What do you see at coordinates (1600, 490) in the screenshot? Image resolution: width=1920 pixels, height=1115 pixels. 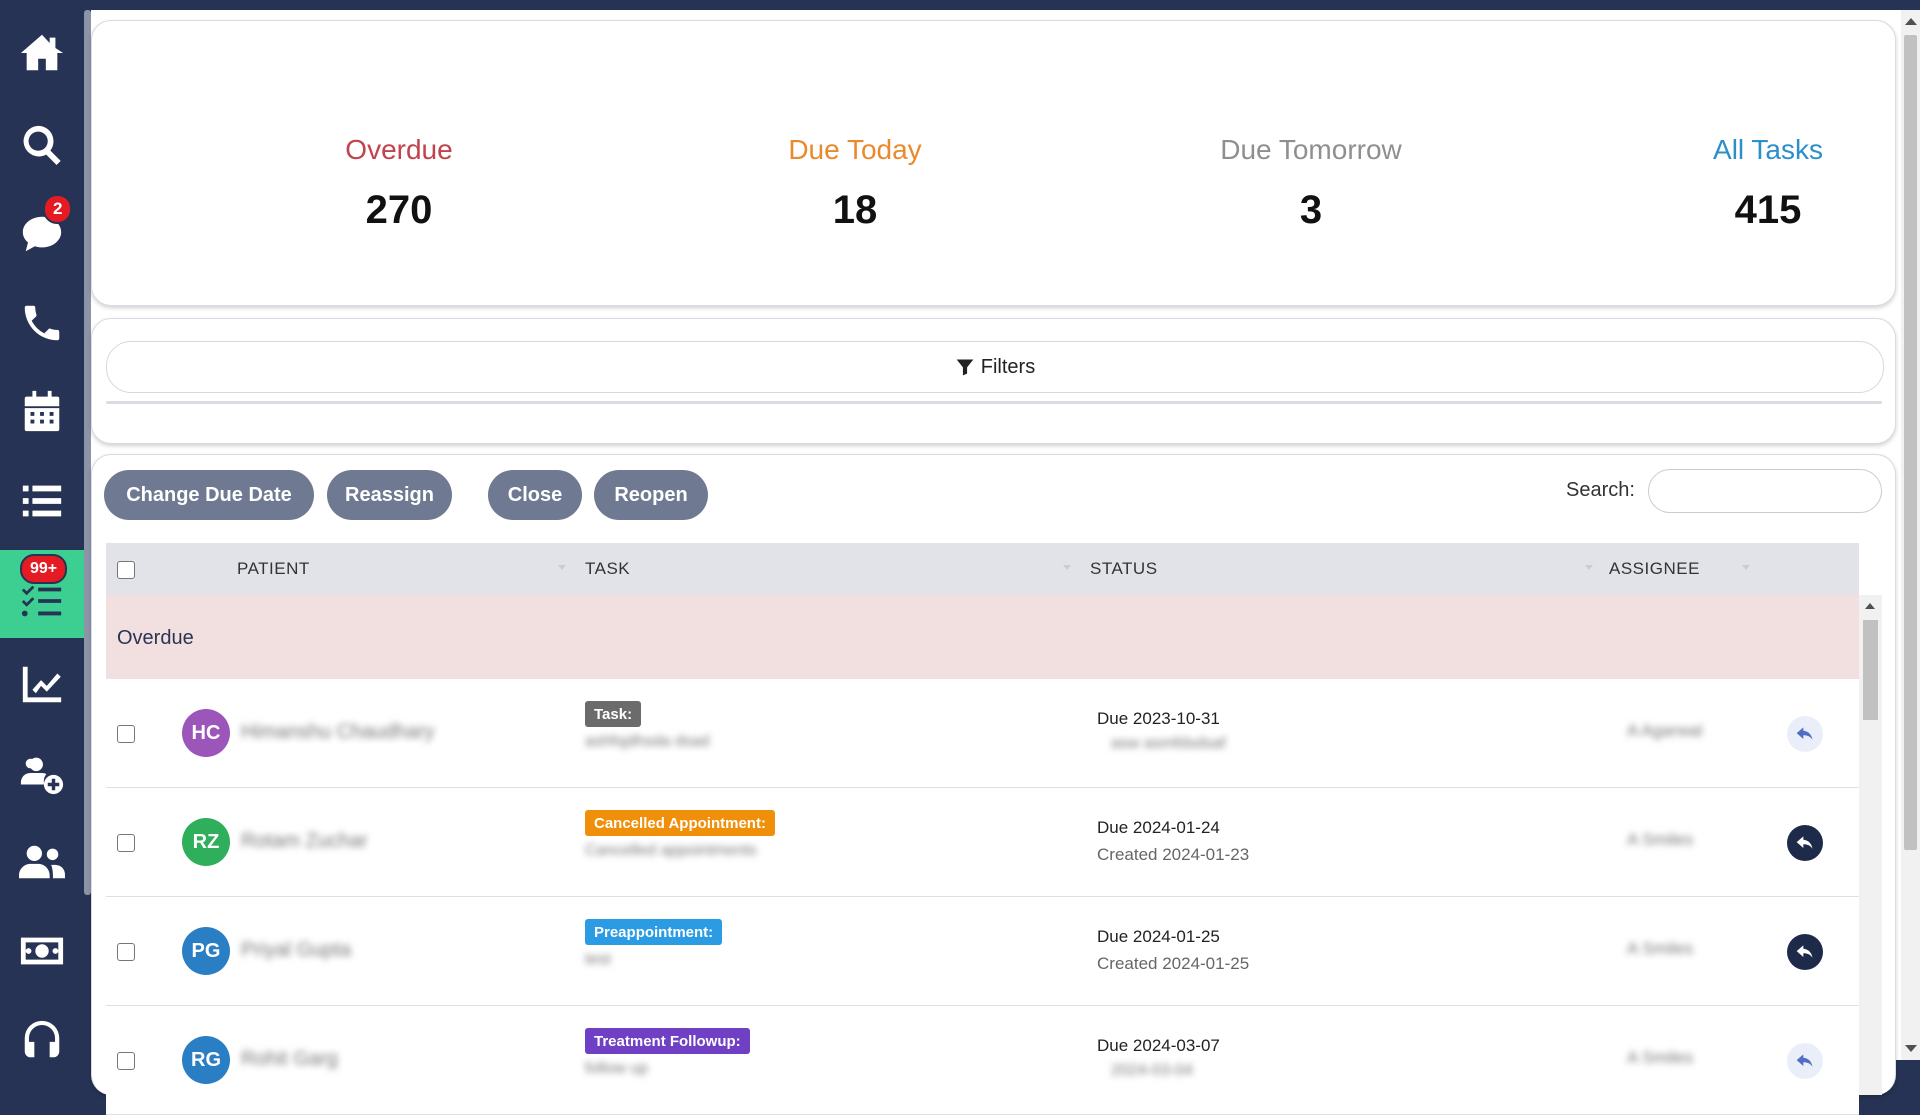 I see `search-label: Search:` at bounding box center [1600, 490].